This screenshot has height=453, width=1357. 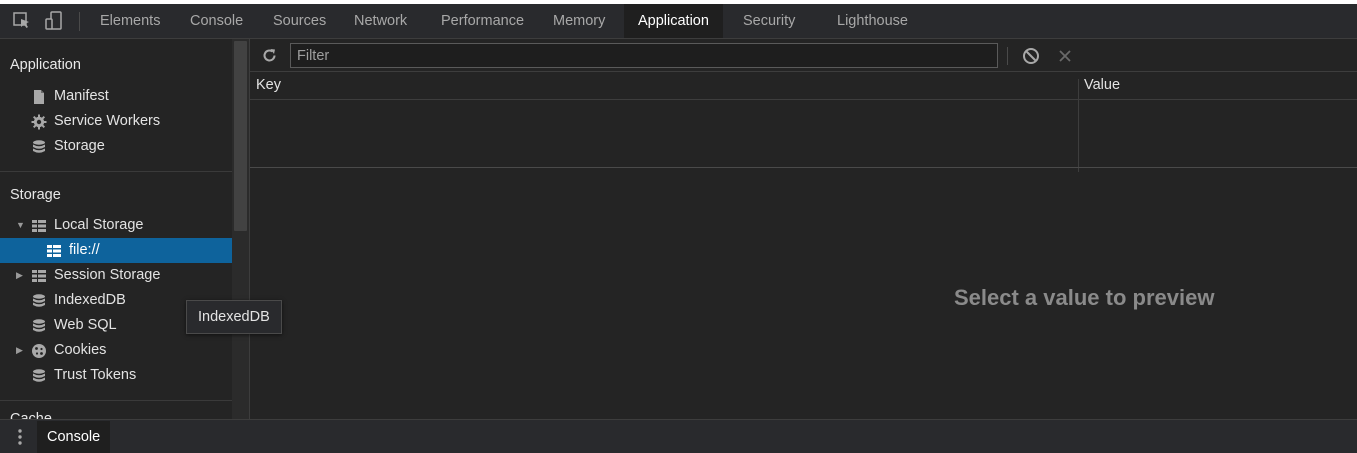 What do you see at coordinates (95, 375) in the screenshot?
I see `sidebar-item-label: Trust Tokens` at bounding box center [95, 375].